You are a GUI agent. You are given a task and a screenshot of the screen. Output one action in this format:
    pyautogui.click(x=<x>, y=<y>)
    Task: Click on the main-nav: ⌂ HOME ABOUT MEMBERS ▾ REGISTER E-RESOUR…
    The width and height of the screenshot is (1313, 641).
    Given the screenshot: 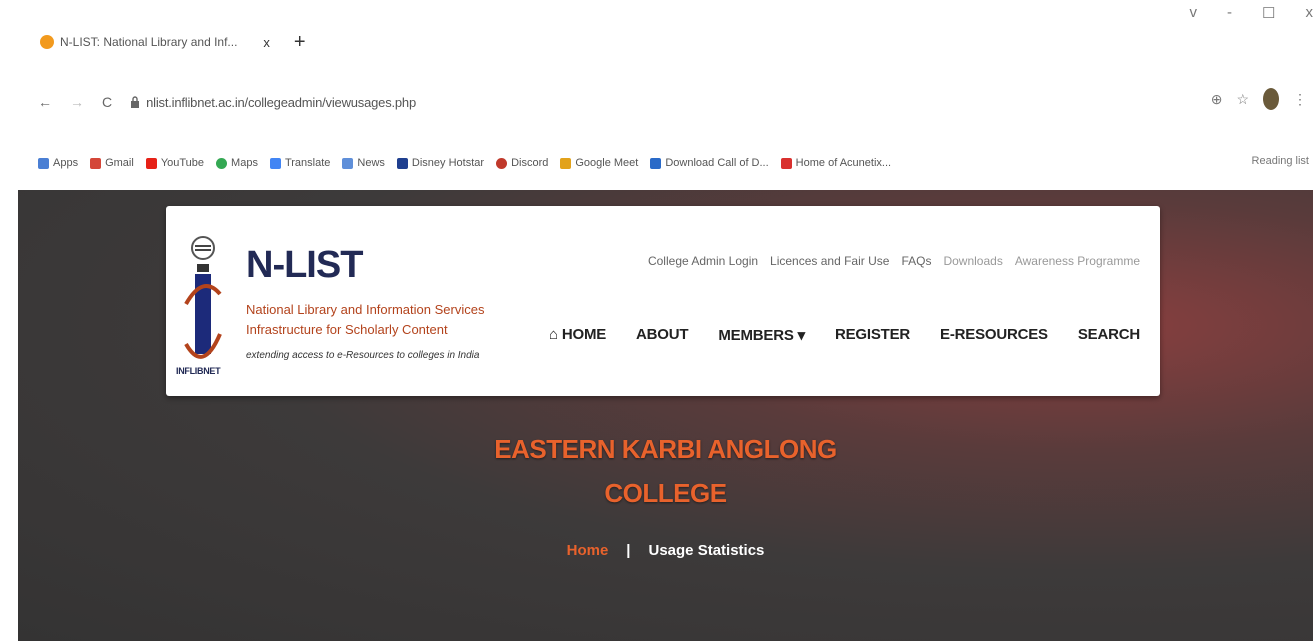 What is the action you would take?
    pyautogui.click(x=844, y=335)
    